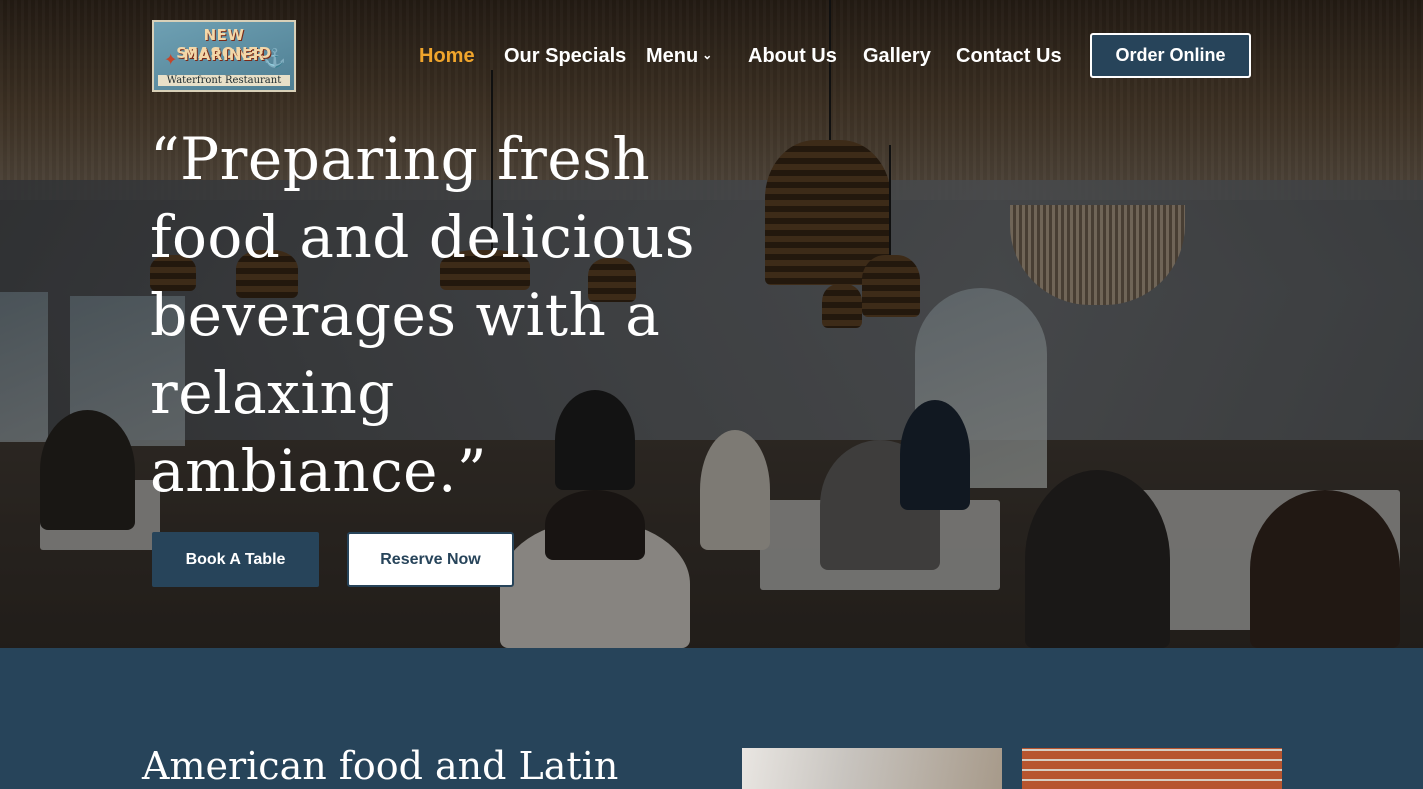 The height and width of the screenshot is (789, 1423). Describe the element at coordinates (1152, 768) in the screenshot. I see `section-image-brick` at that location.